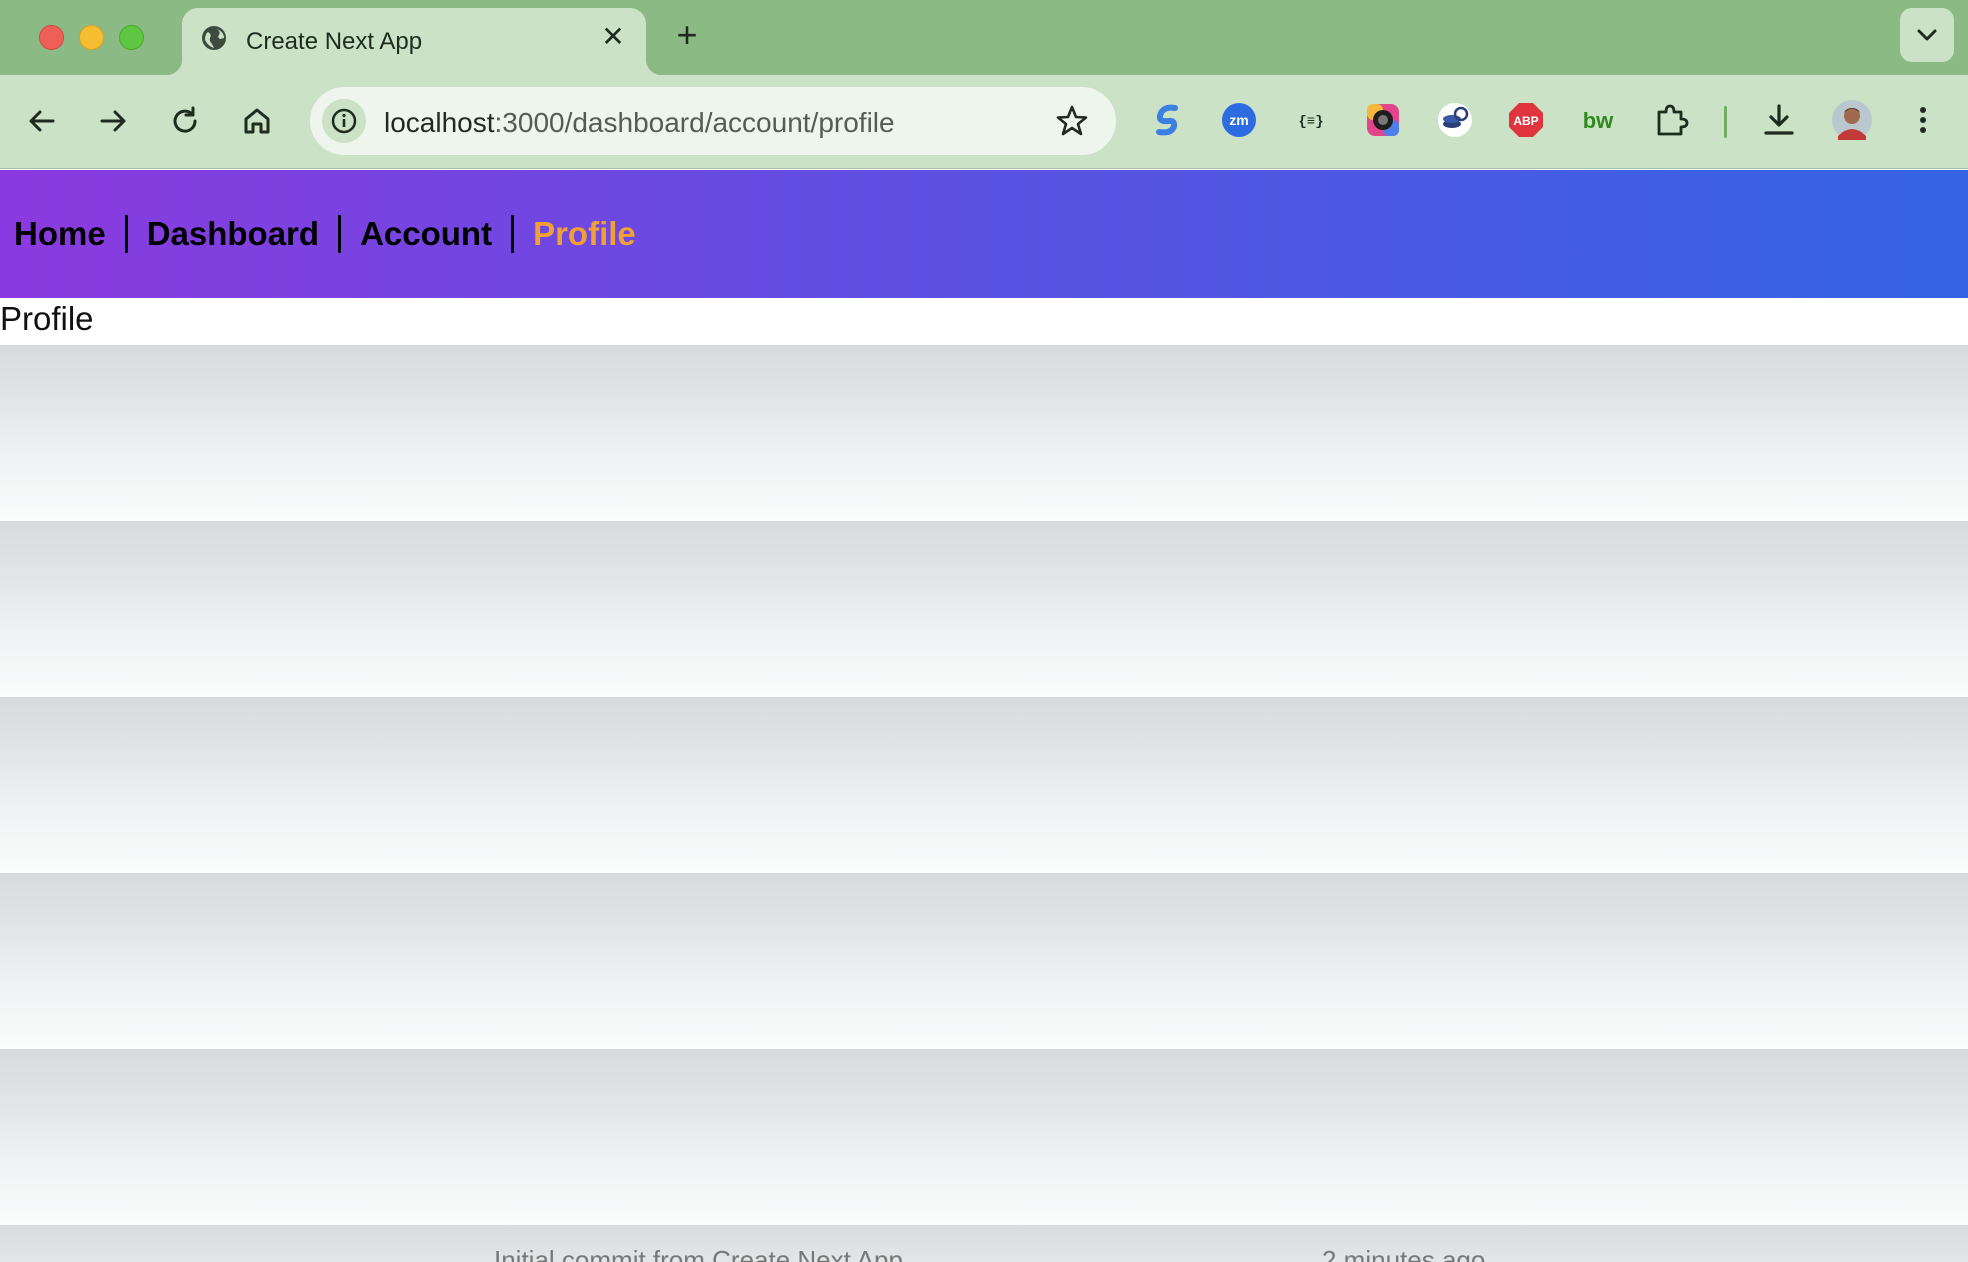 The width and height of the screenshot is (1968, 1262). What do you see at coordinates (233, 234) in the screenshot?
I see `nav-link-dashboard: Dashboard` at bounding box center [233, 234].